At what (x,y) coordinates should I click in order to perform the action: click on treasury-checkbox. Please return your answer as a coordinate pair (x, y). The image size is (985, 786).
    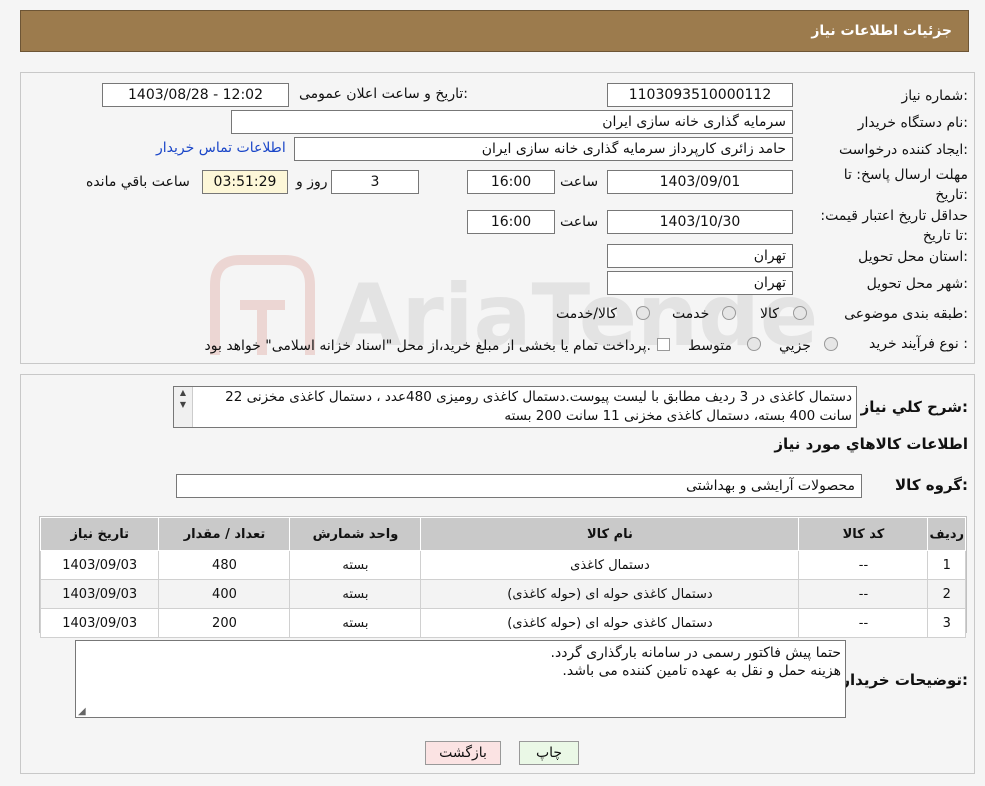
    Looking at the image, I should click on (663, 344).